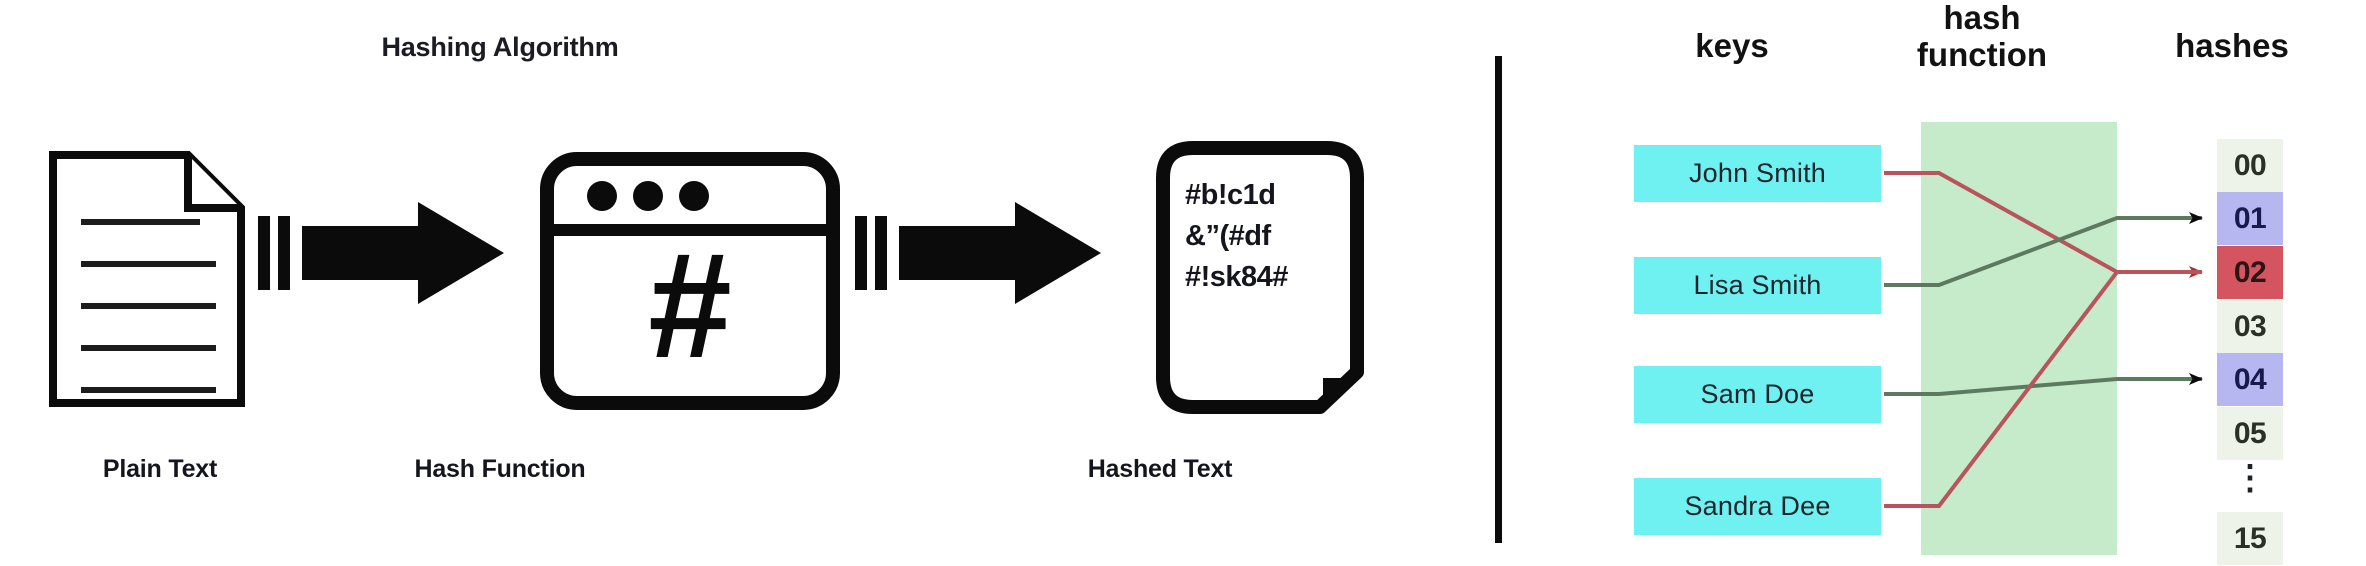 This screenshot has height=566, width=2366. Describe the element at coordinates (1230, 195) in the screenshot. I see `hashed-line-1: #b!c1d` at that location.